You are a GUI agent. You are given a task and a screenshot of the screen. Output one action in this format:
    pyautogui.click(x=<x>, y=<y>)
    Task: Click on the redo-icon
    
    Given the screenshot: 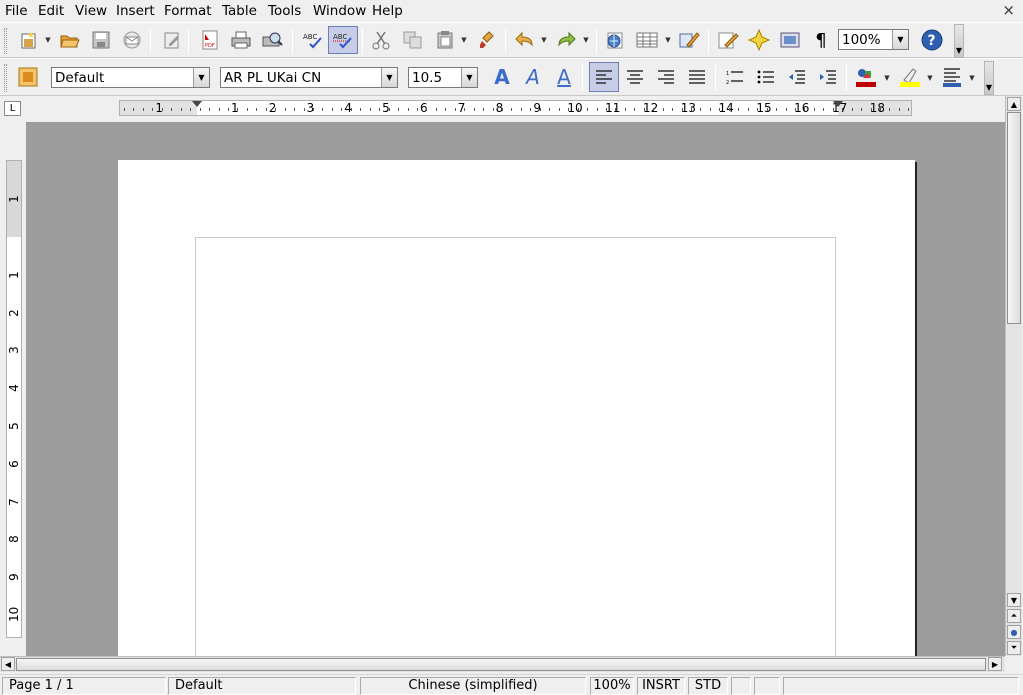 What is the action you would take?
    pyautogui.click(x=566, y=40)
    